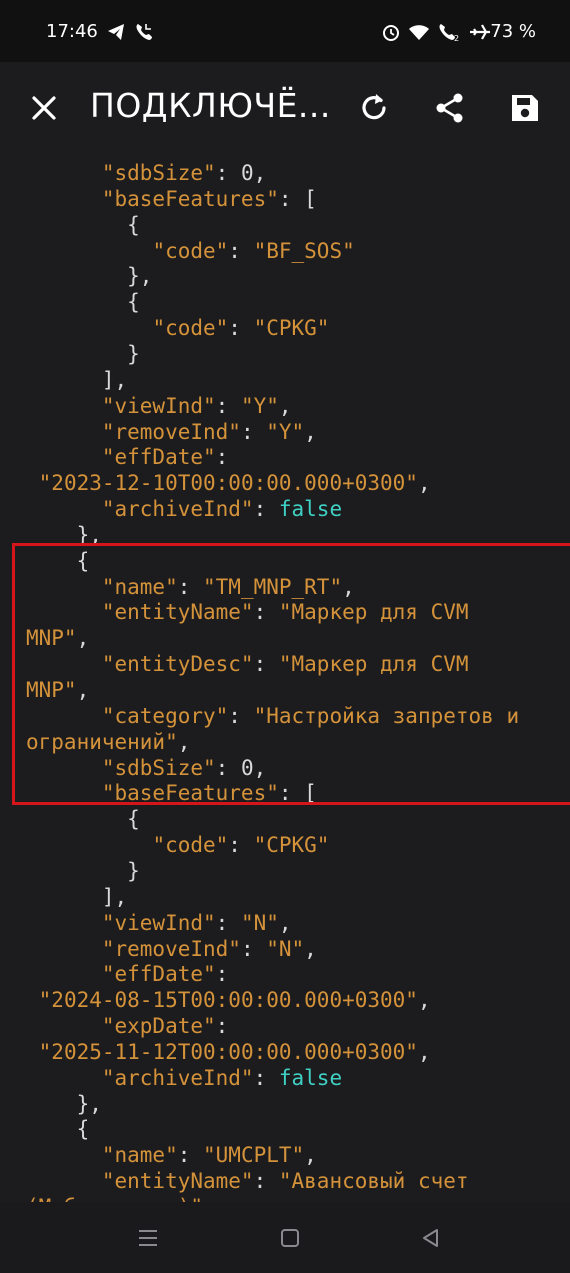 This screenshot has width=570, height=1273. What do you see at coordinates (72, 31) in the screenshot?
I see `status-time: 17:46` at bounding box center [72, 31].